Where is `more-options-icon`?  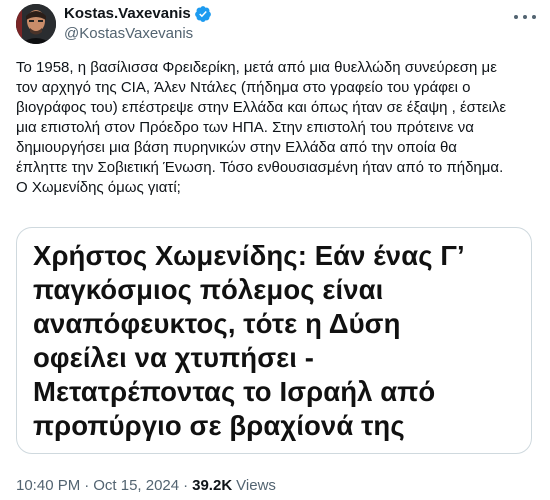
more-options-icon is located at coordinates (525, 17).